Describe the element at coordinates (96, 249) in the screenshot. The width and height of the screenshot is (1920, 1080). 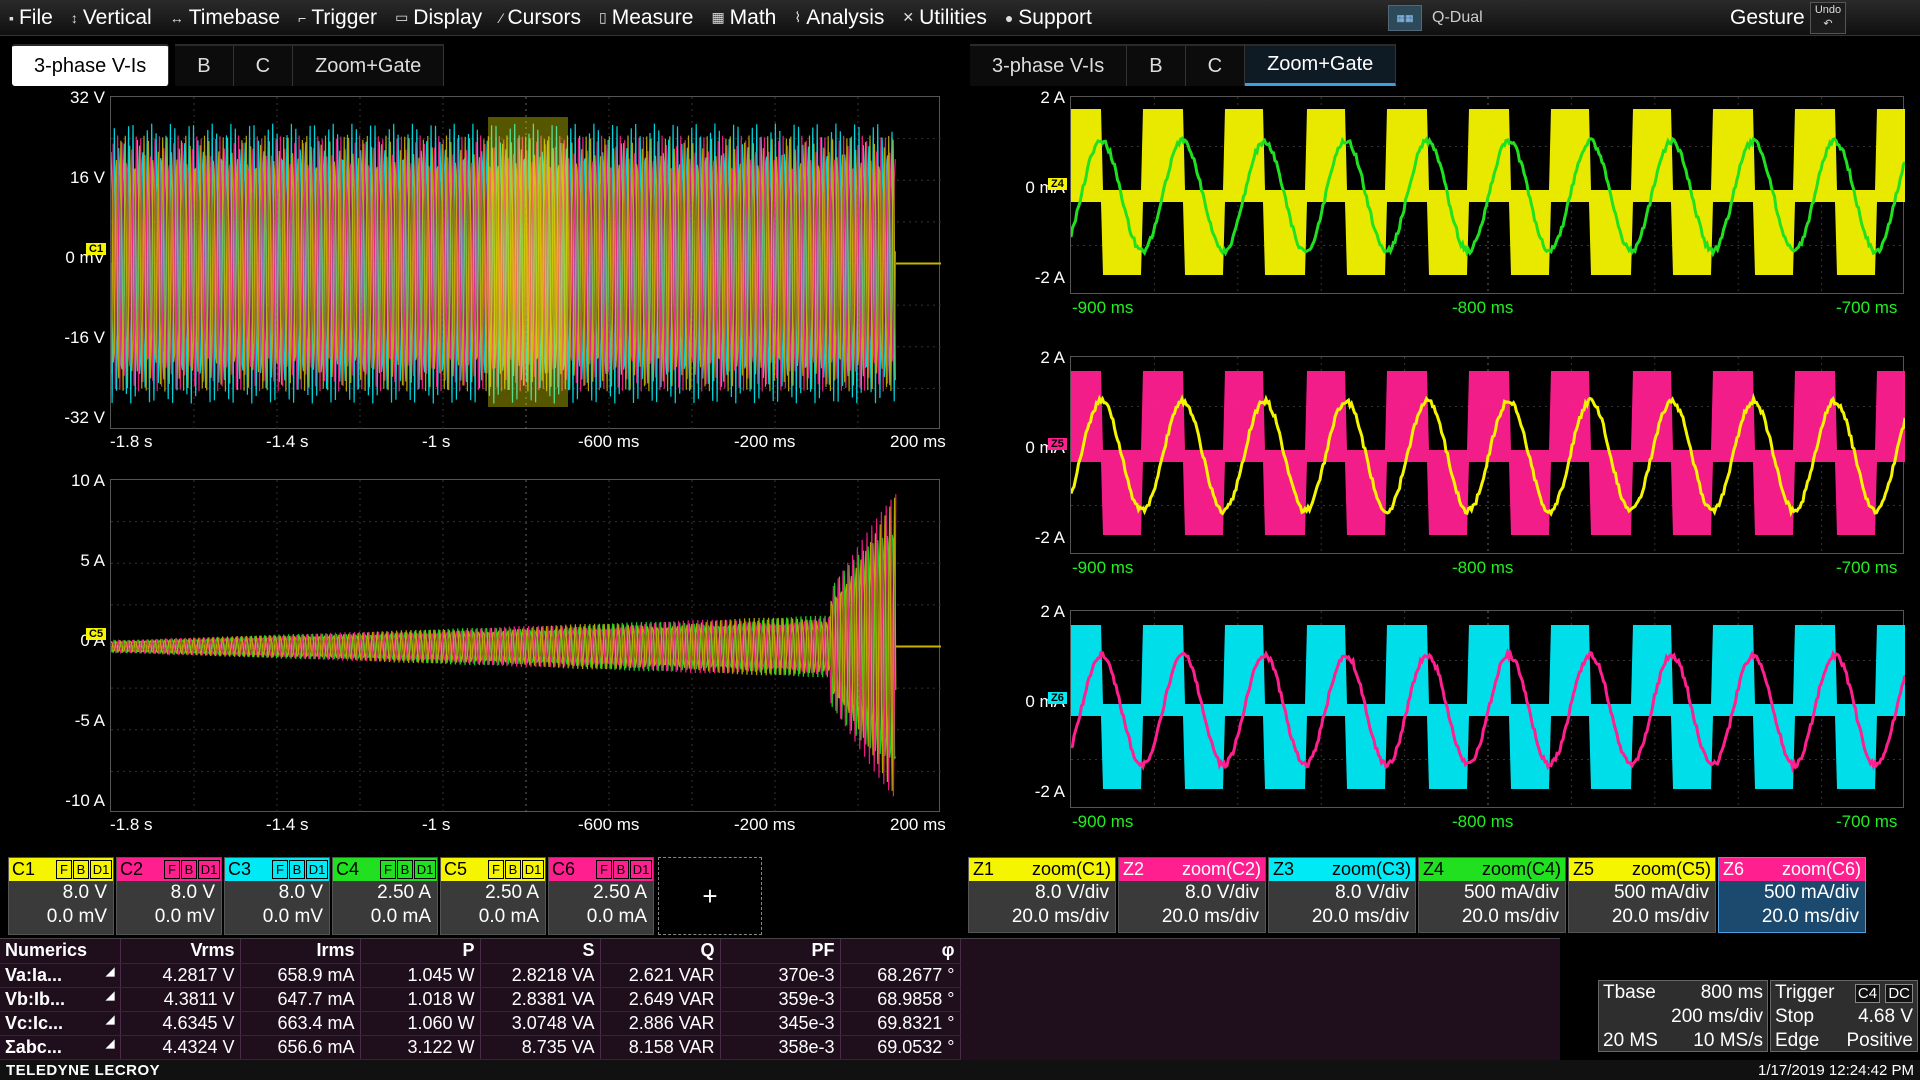
I see `c1-marker: C1` at that location.